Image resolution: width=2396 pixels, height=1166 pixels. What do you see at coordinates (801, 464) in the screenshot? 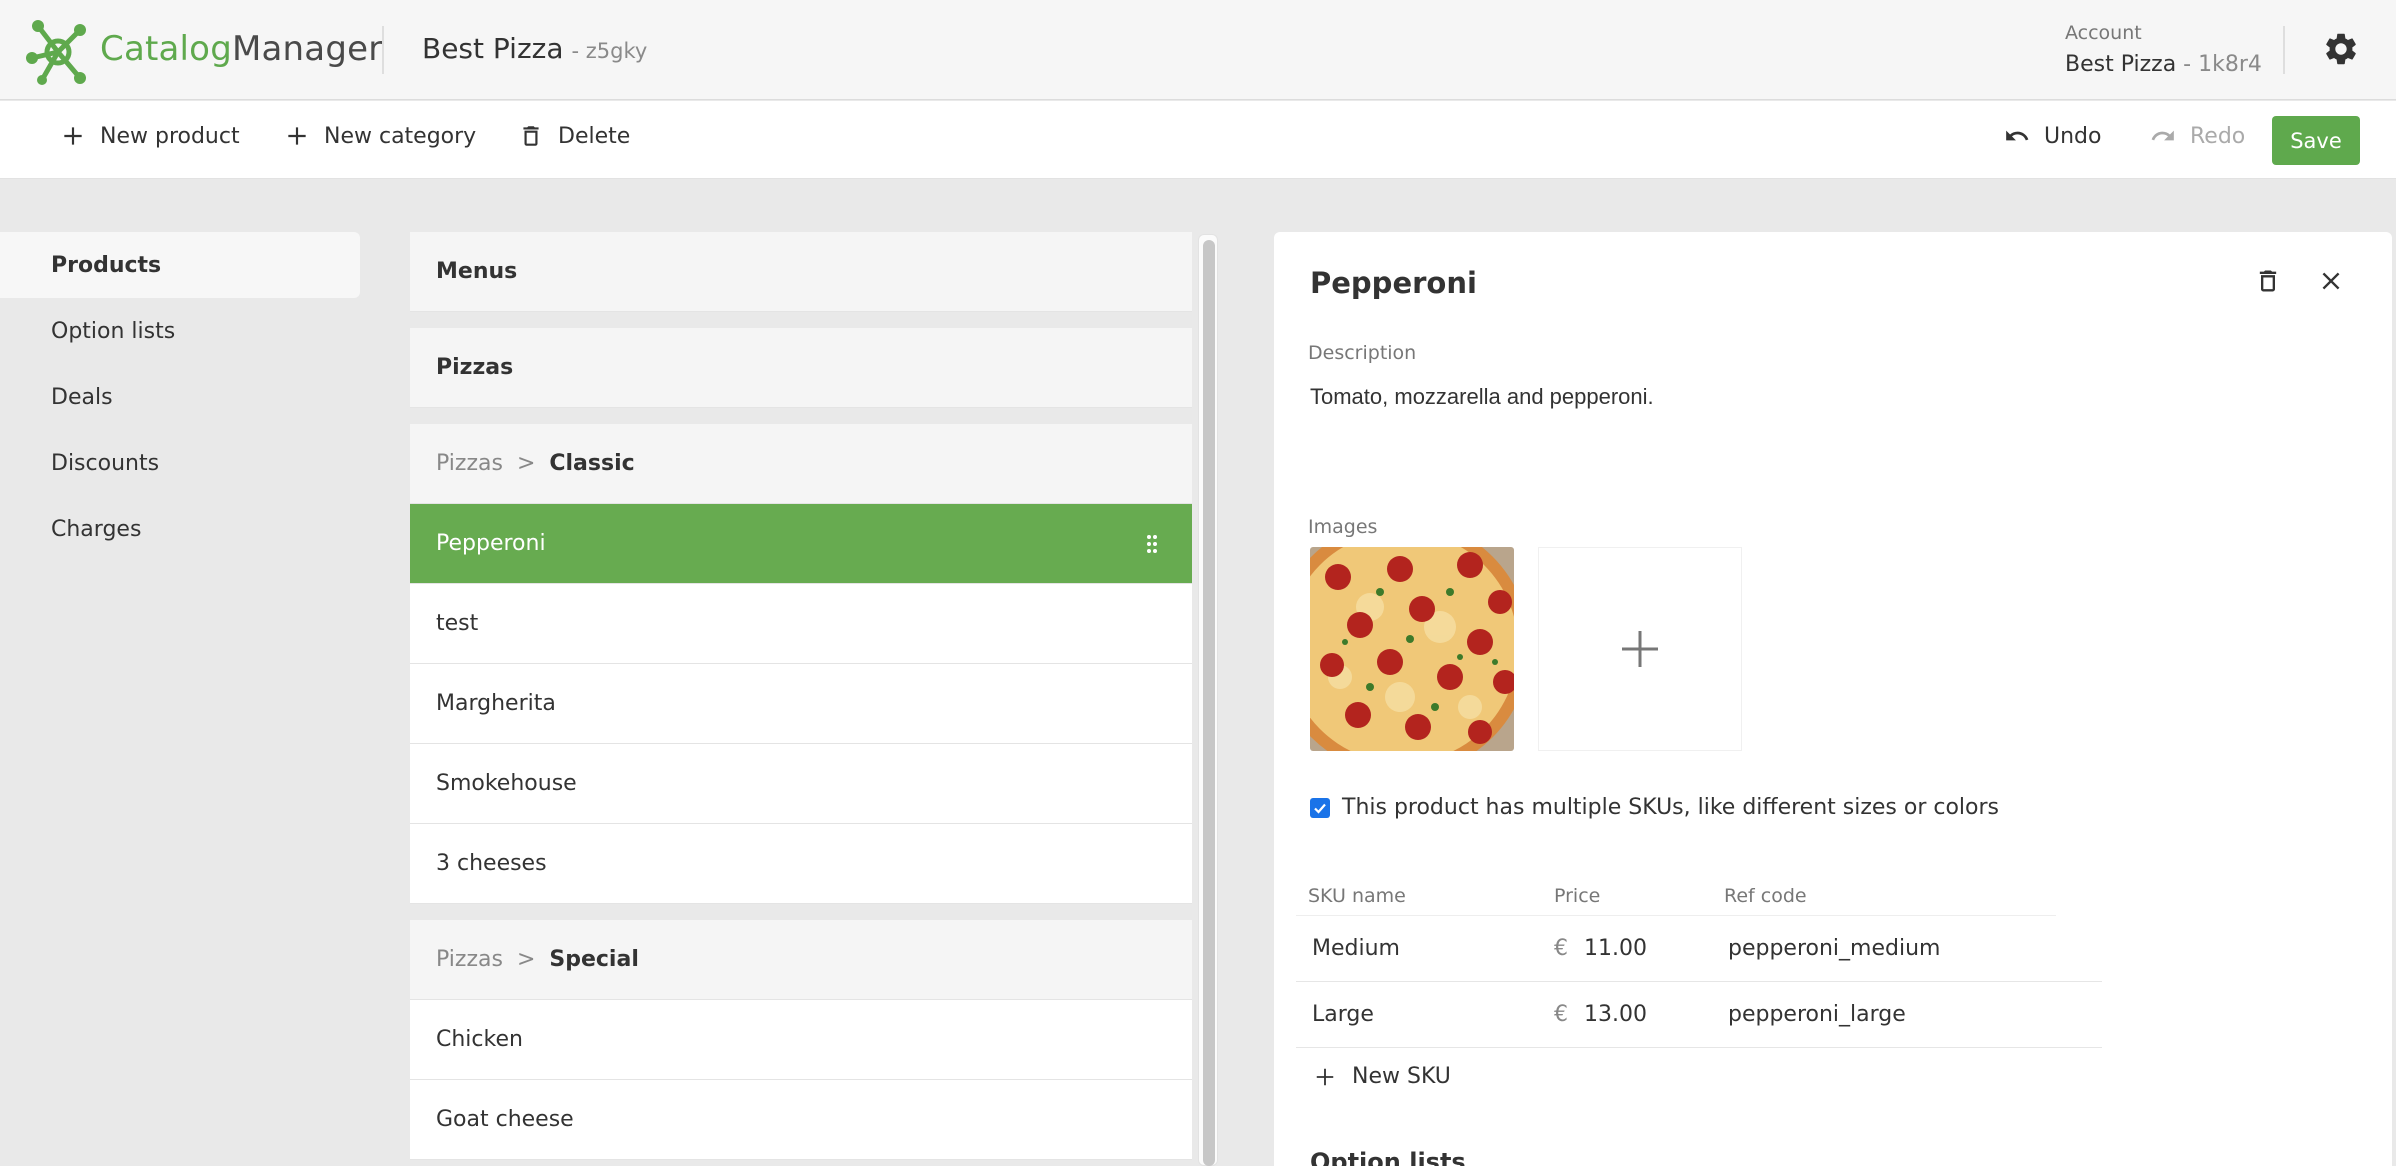
I see `category-classic-breadcrumb: Pizzas > Classic` at bounding box center [801, 464].